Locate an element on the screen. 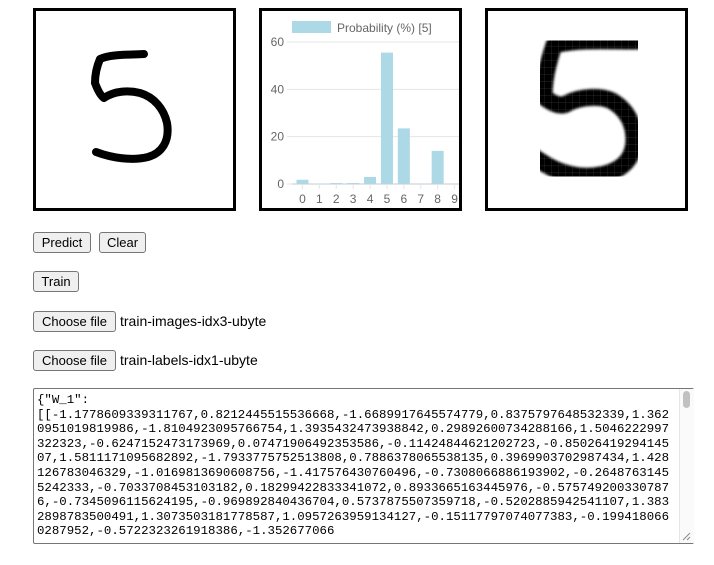 This screenshot has width=714, height=565. pixelated-digit-image is located at coordinates (586, 109).